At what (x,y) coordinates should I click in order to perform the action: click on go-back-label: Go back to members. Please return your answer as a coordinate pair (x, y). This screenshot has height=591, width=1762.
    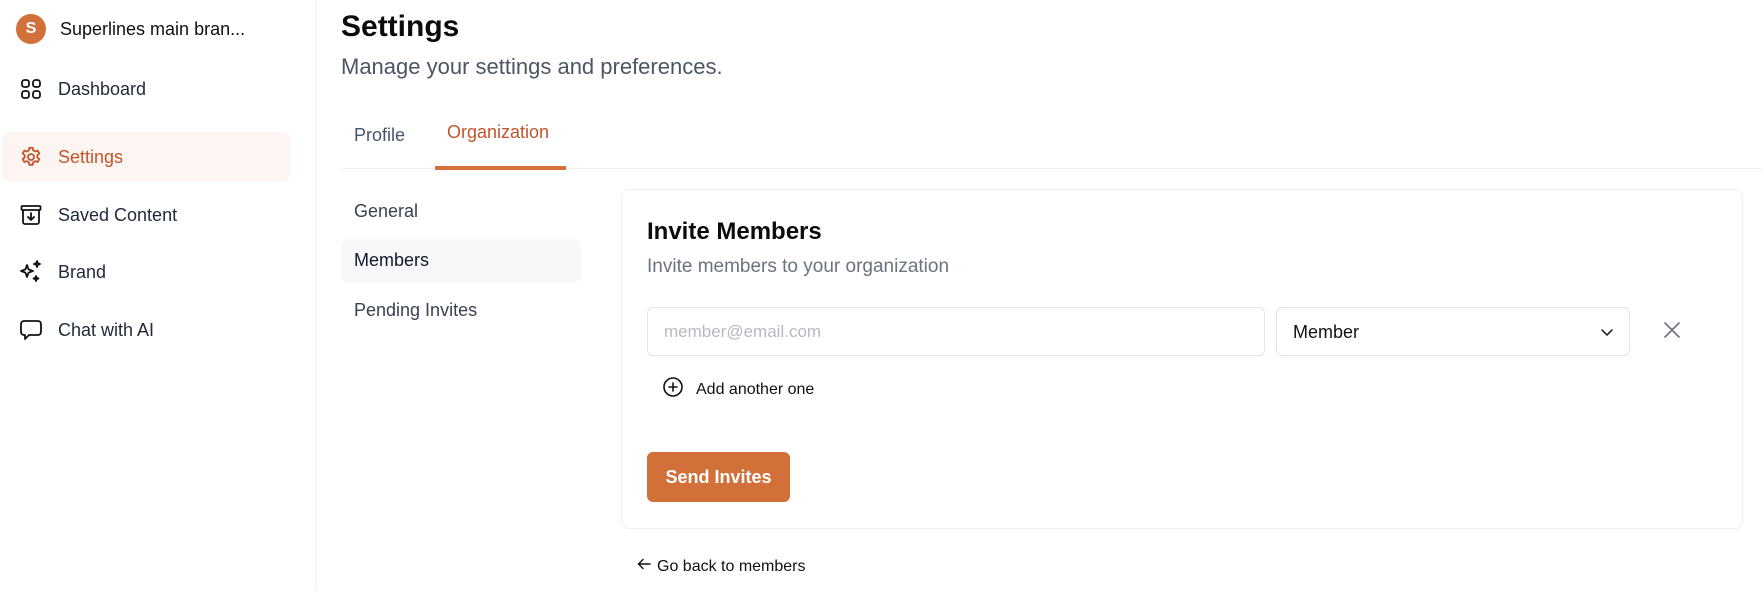
    Looking at the image, I should click on (731, 566).